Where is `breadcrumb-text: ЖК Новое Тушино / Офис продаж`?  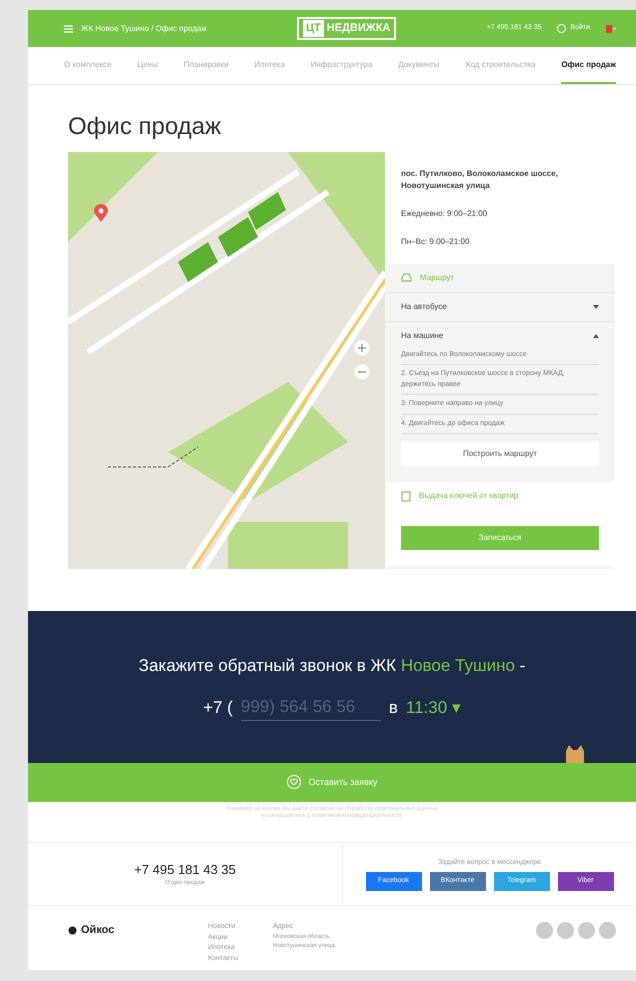 breadcrumb-text: ЖК Новое Тушино / Офис продаж is located at coordinates (144, 28).